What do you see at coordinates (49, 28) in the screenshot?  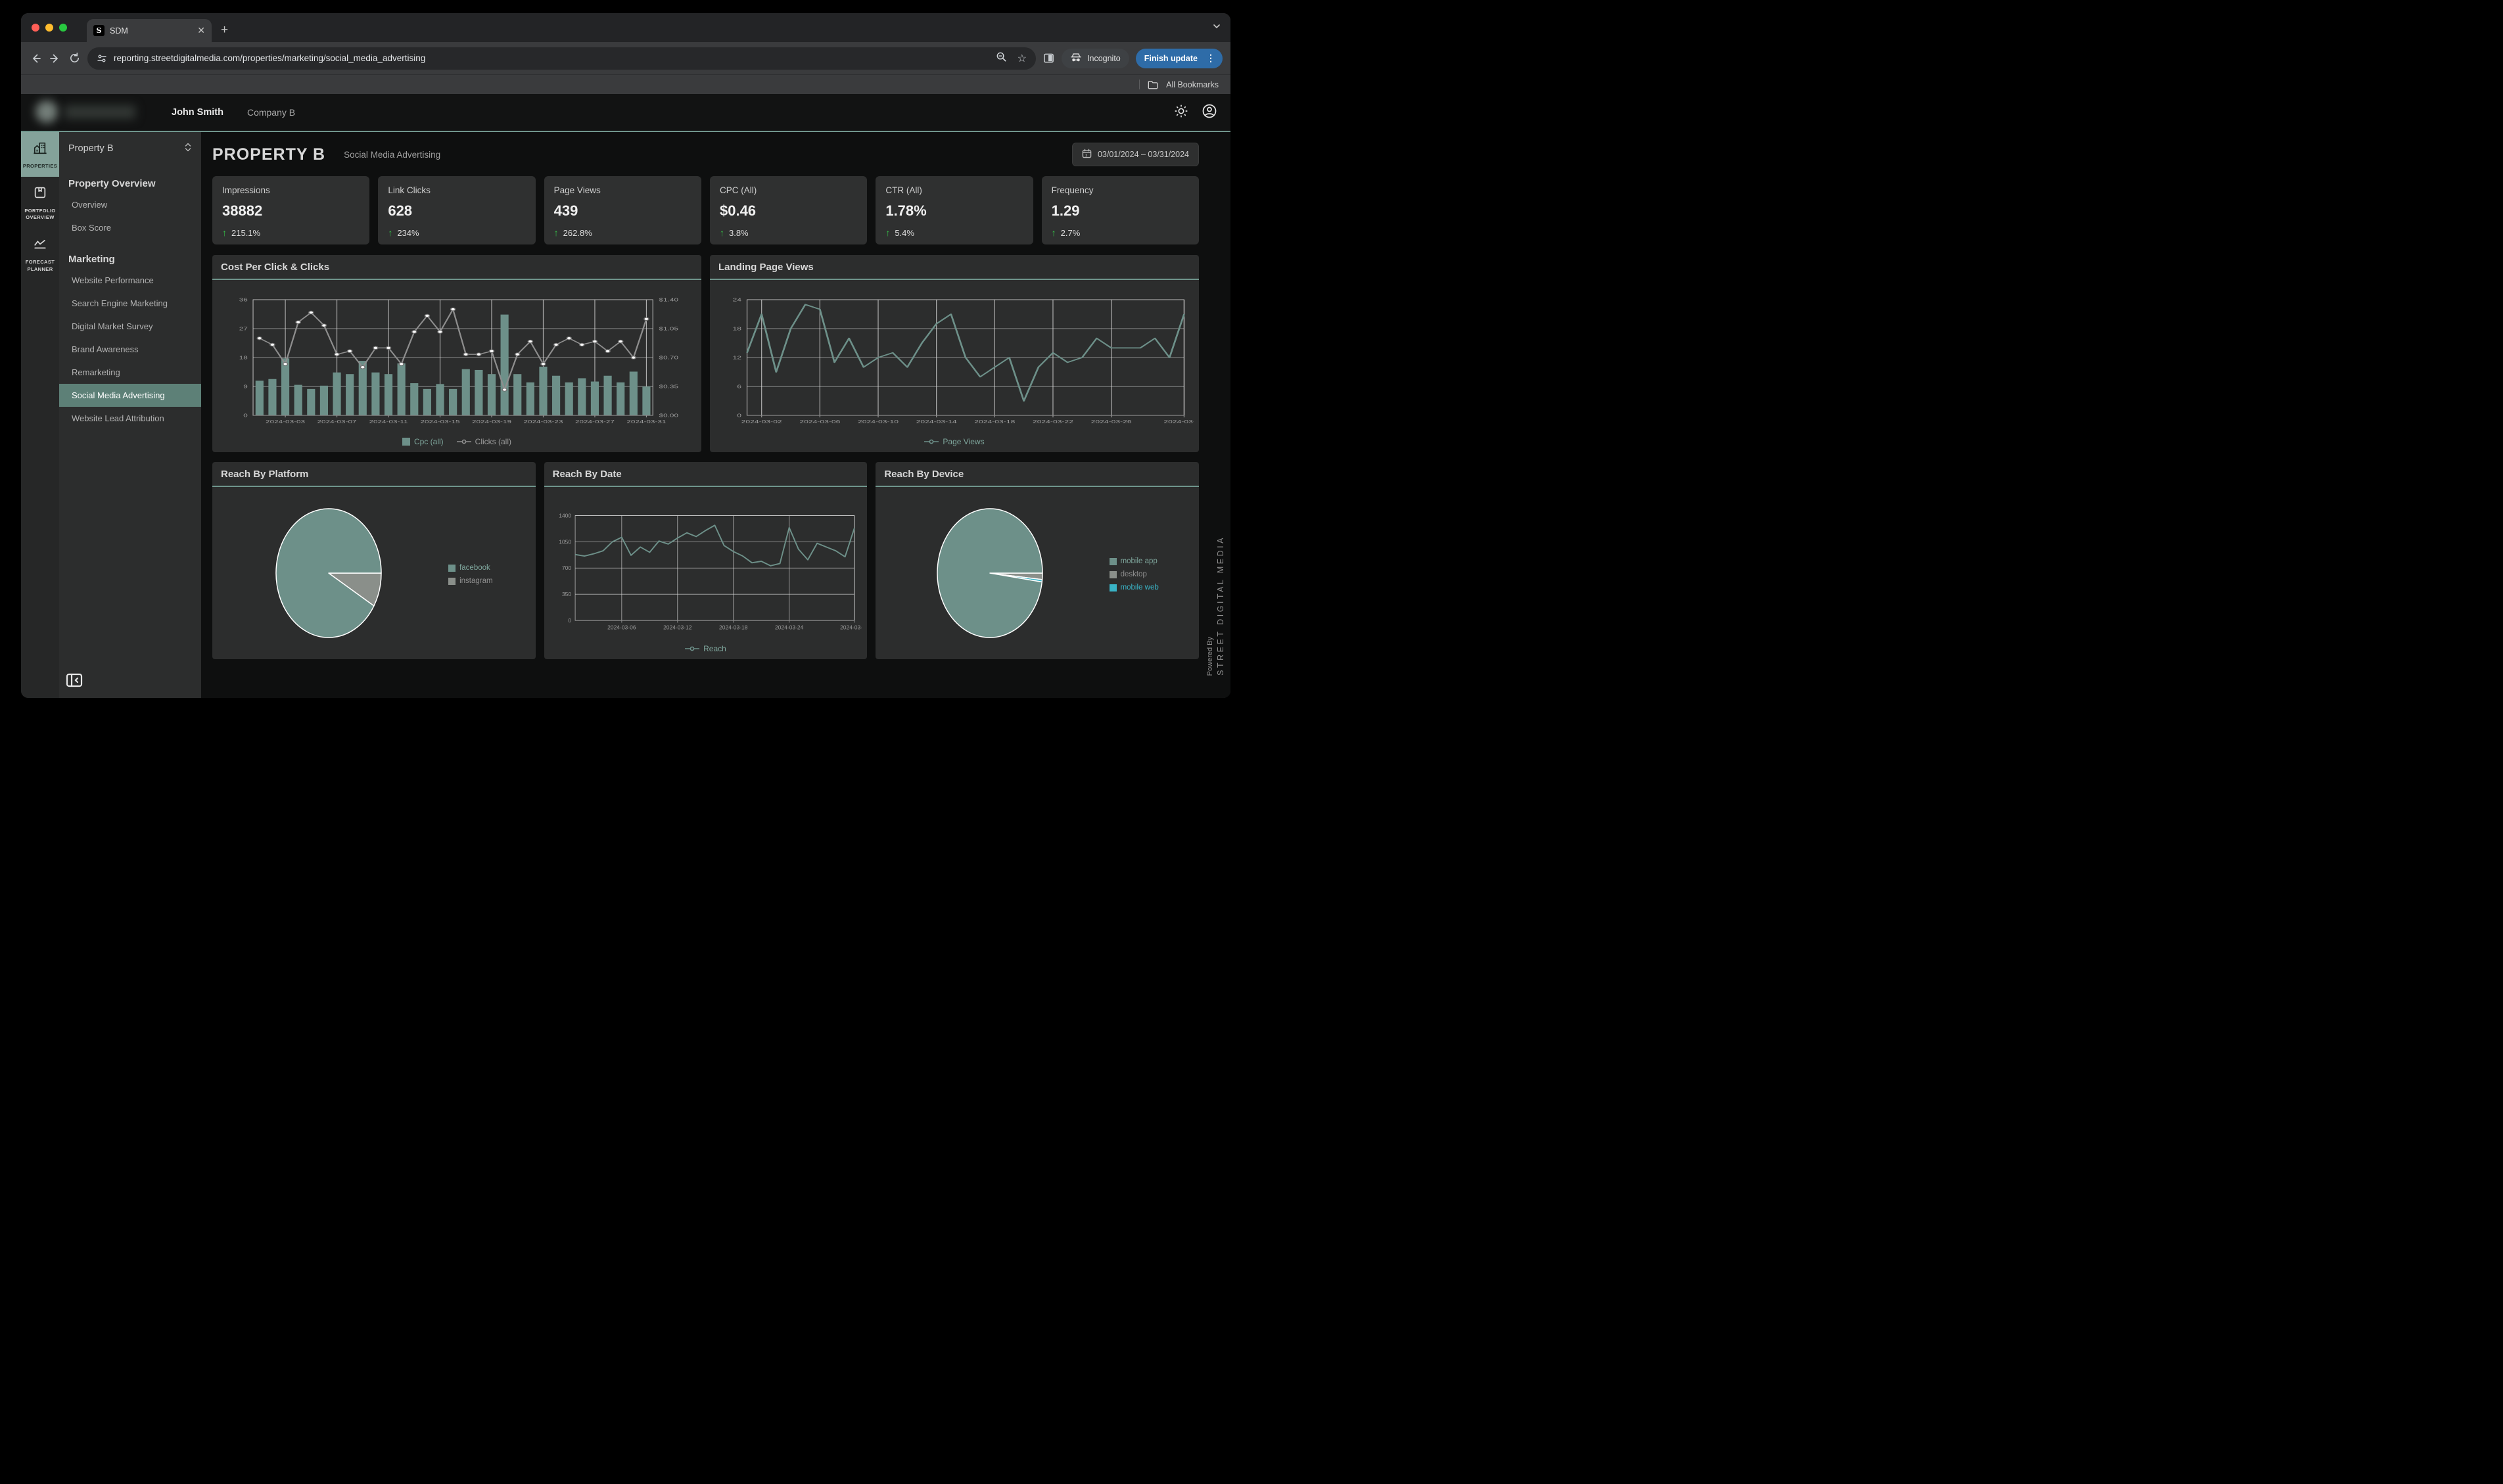 I see `minimize-window-button` at bounding box center [49, 28].